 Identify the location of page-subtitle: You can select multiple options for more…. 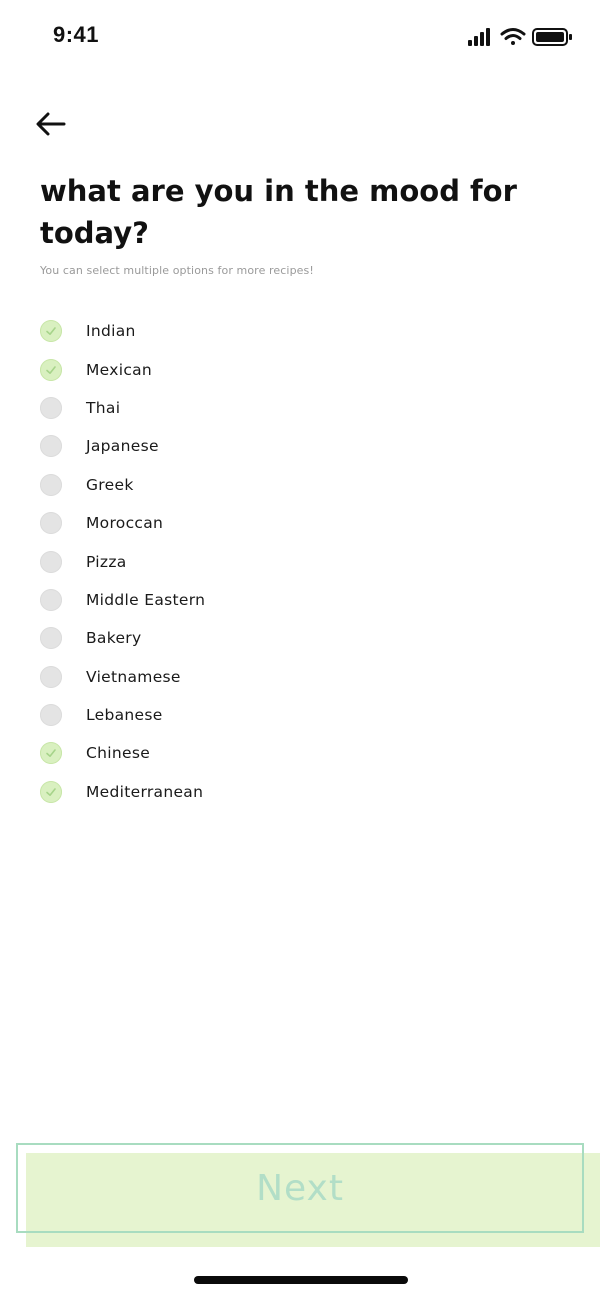
(177, 270).